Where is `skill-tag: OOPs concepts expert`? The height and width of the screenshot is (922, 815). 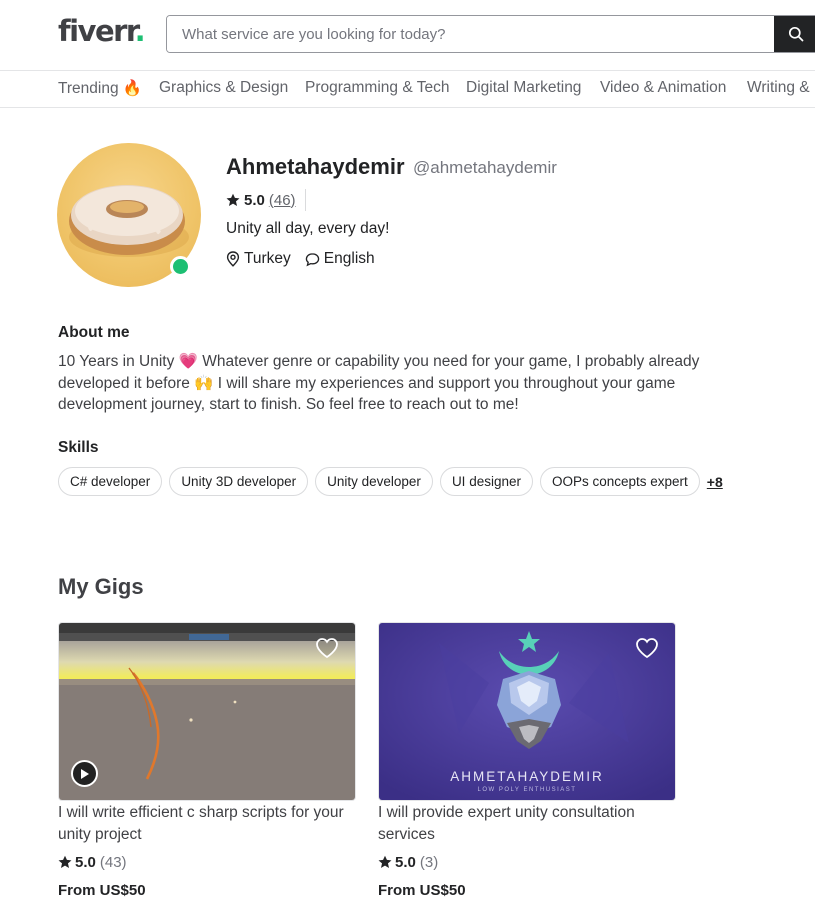 skill-tag: OOPs concepts expert is located at coordinates (619, 481).